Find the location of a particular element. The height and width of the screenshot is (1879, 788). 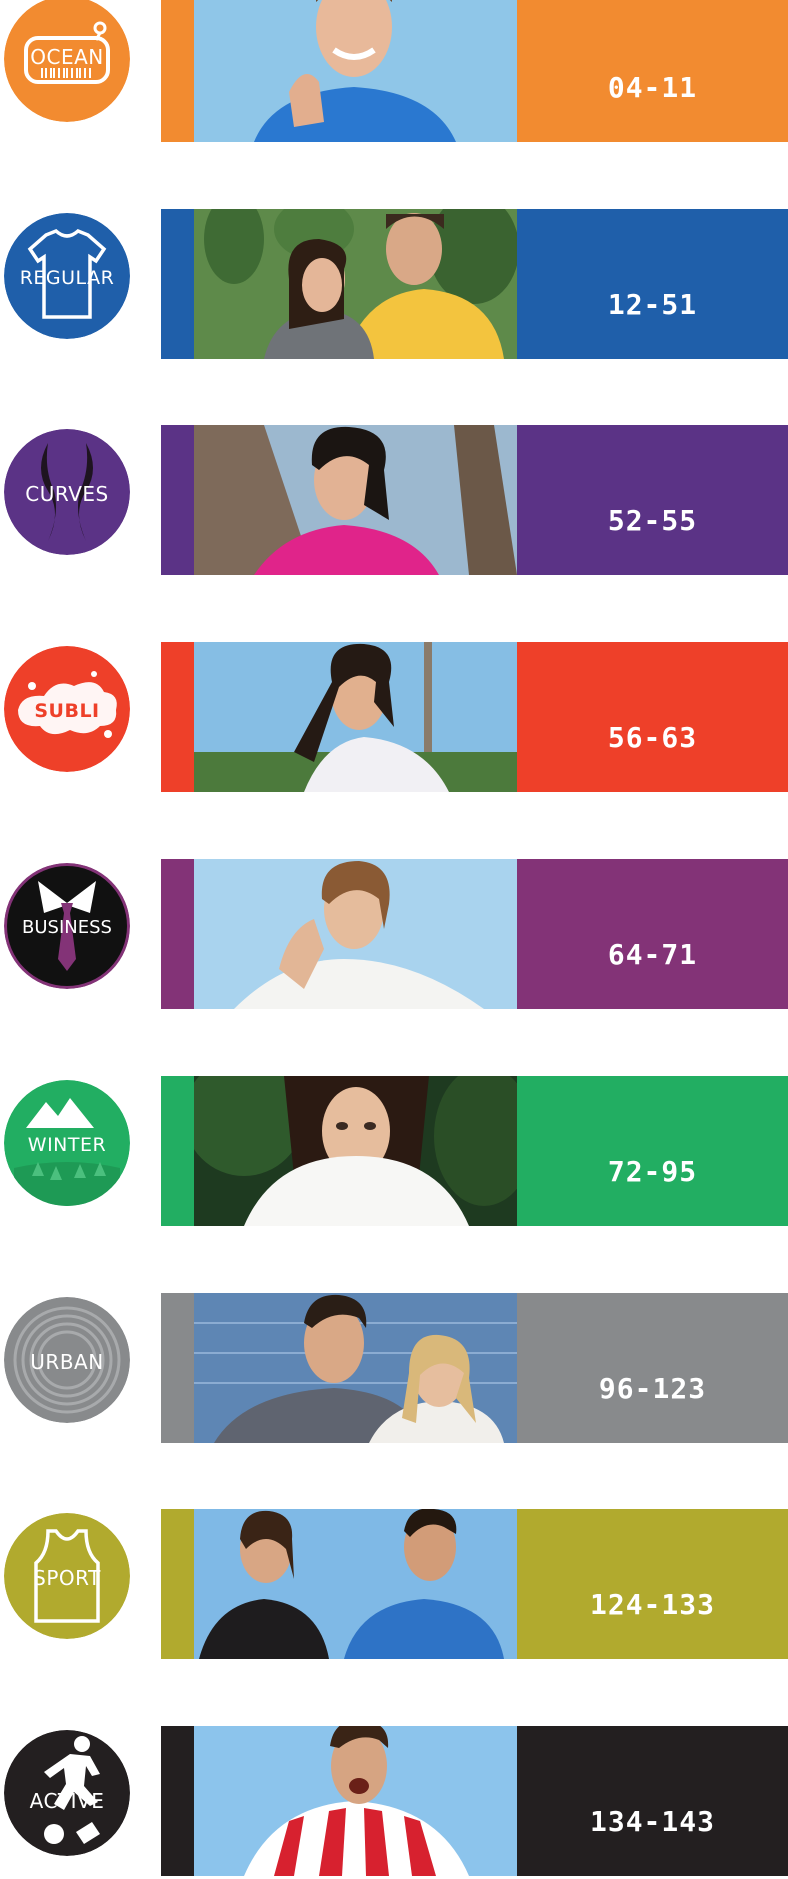

pages-panel: 12-51 is located at coordinates (652, 284).